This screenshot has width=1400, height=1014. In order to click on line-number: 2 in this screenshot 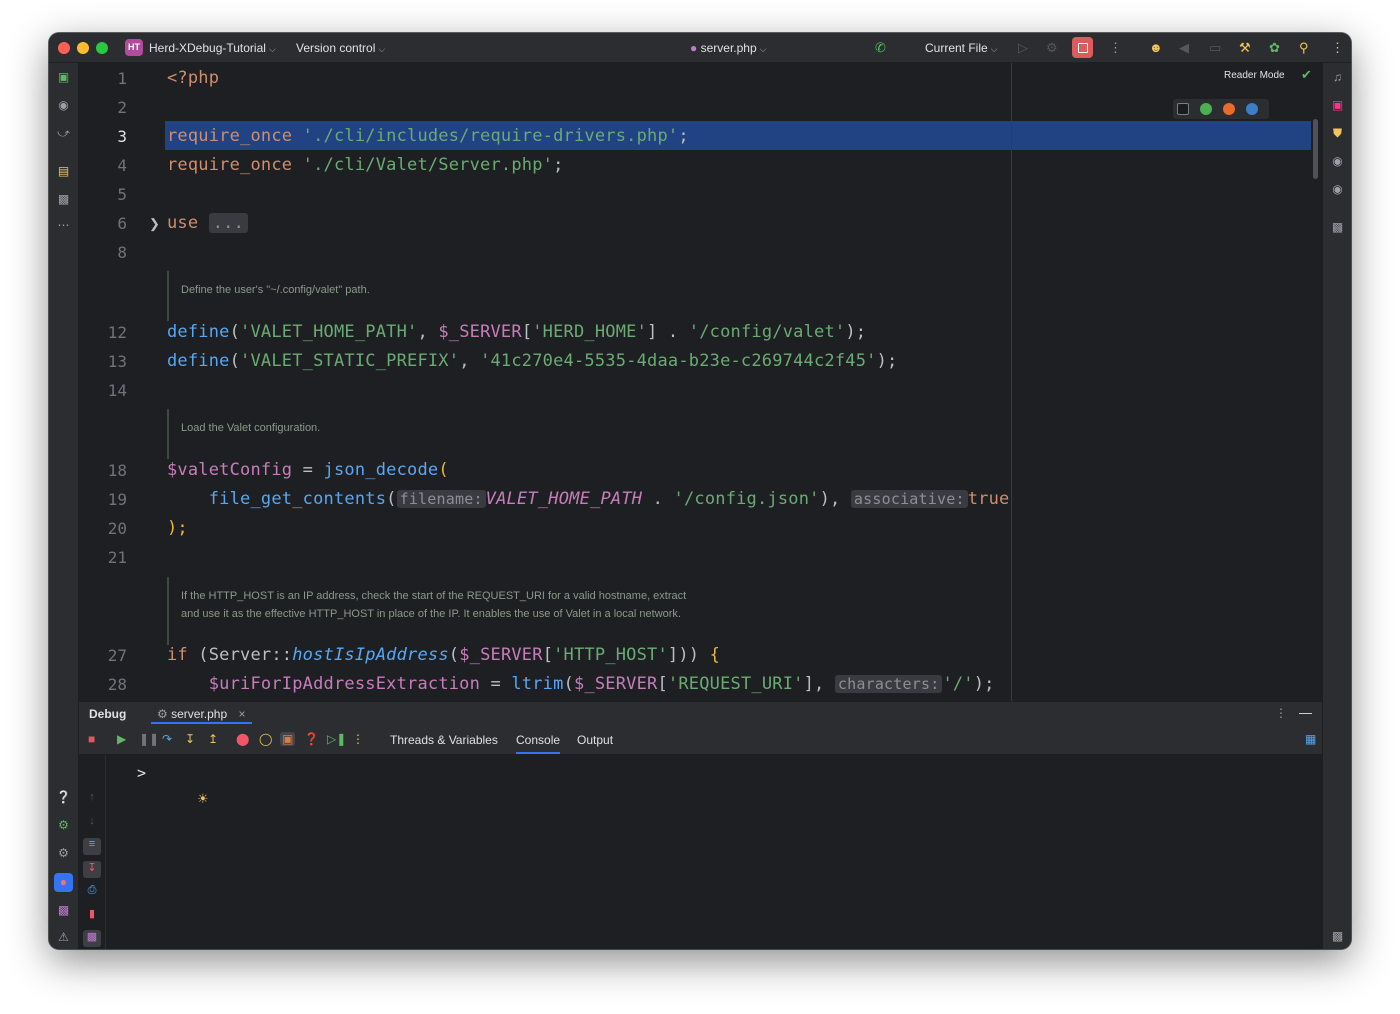, I will do `click(122, 107)`.